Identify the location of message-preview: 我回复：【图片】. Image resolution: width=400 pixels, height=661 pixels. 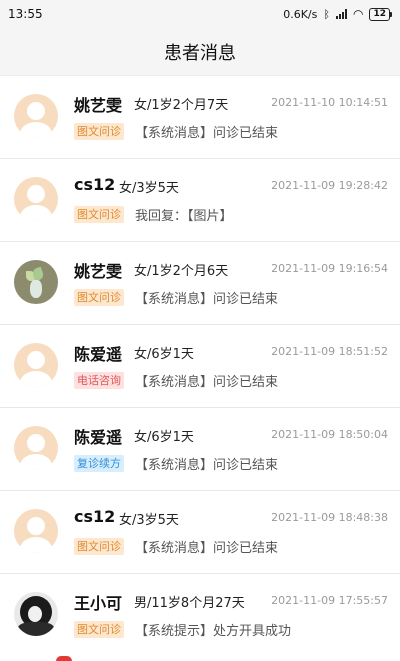
(184, 216).